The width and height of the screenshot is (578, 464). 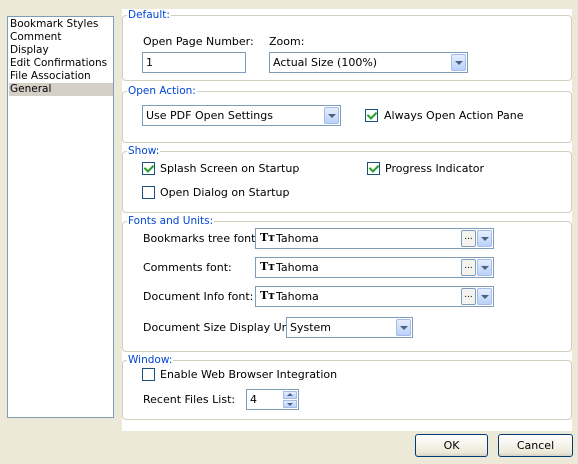 What do you see at coordinates (162, 91) in the screenshot?
I see `open-action-legend: Open Action:` at bounding box center [162, 91].